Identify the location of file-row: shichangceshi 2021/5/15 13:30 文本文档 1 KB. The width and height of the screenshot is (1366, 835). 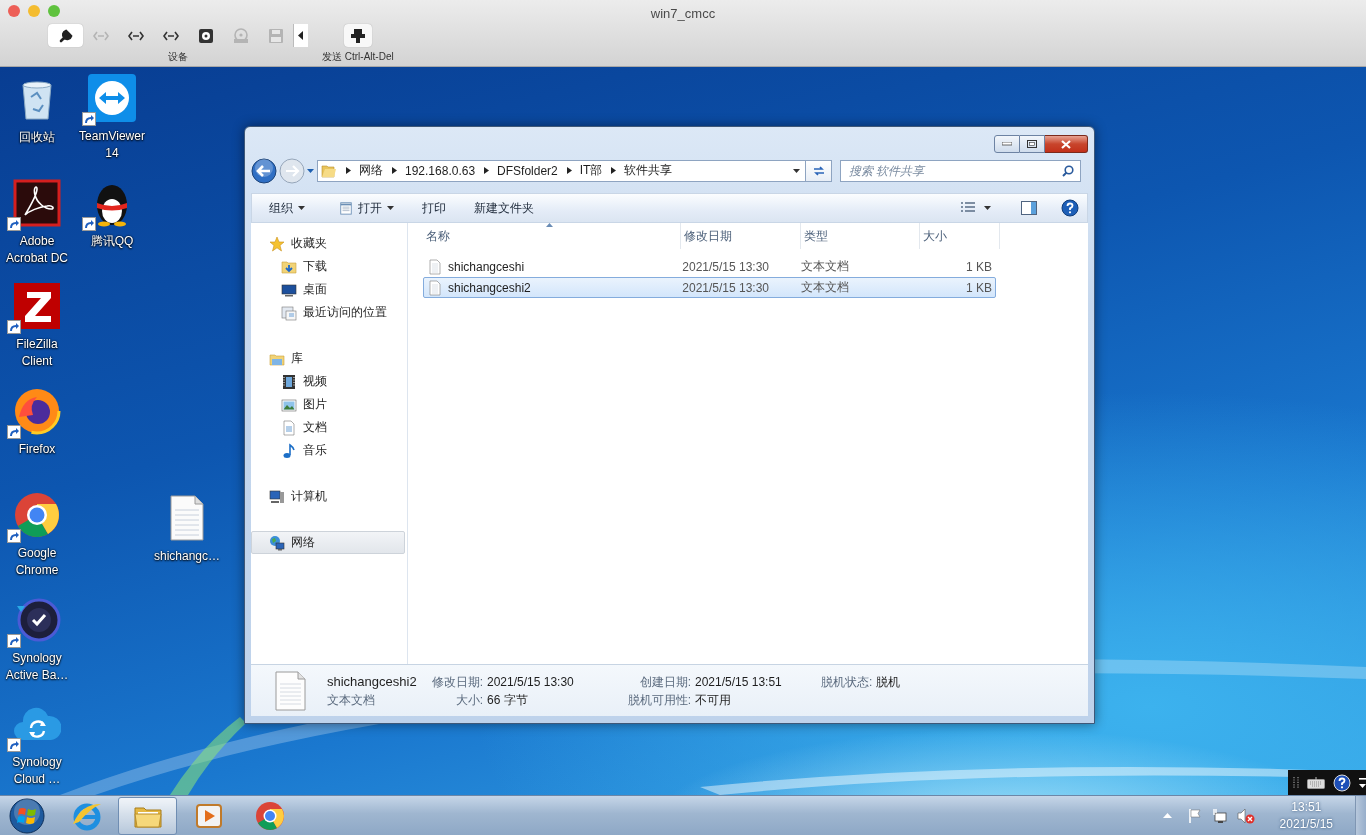
(709, 266).